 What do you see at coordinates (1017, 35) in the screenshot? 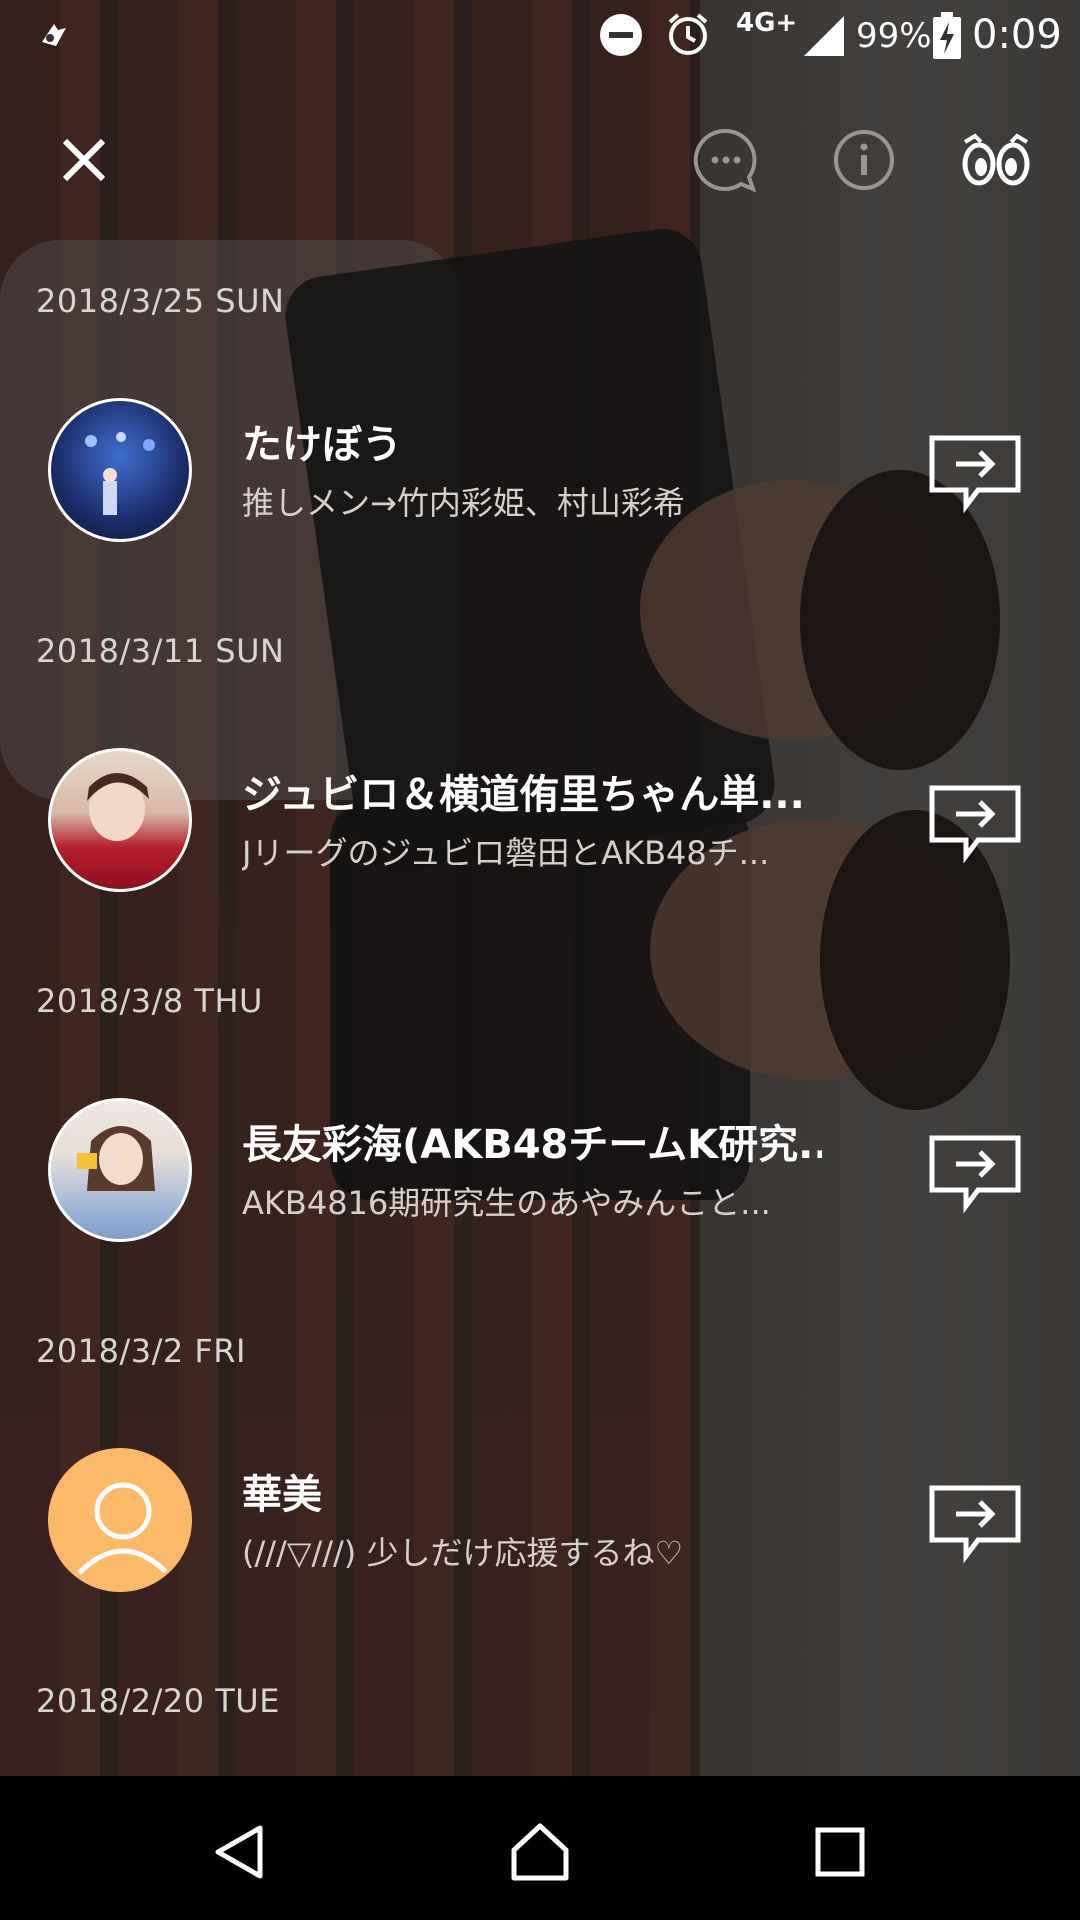
I see `clock: 0:09` at bounding box center [1017, 35].